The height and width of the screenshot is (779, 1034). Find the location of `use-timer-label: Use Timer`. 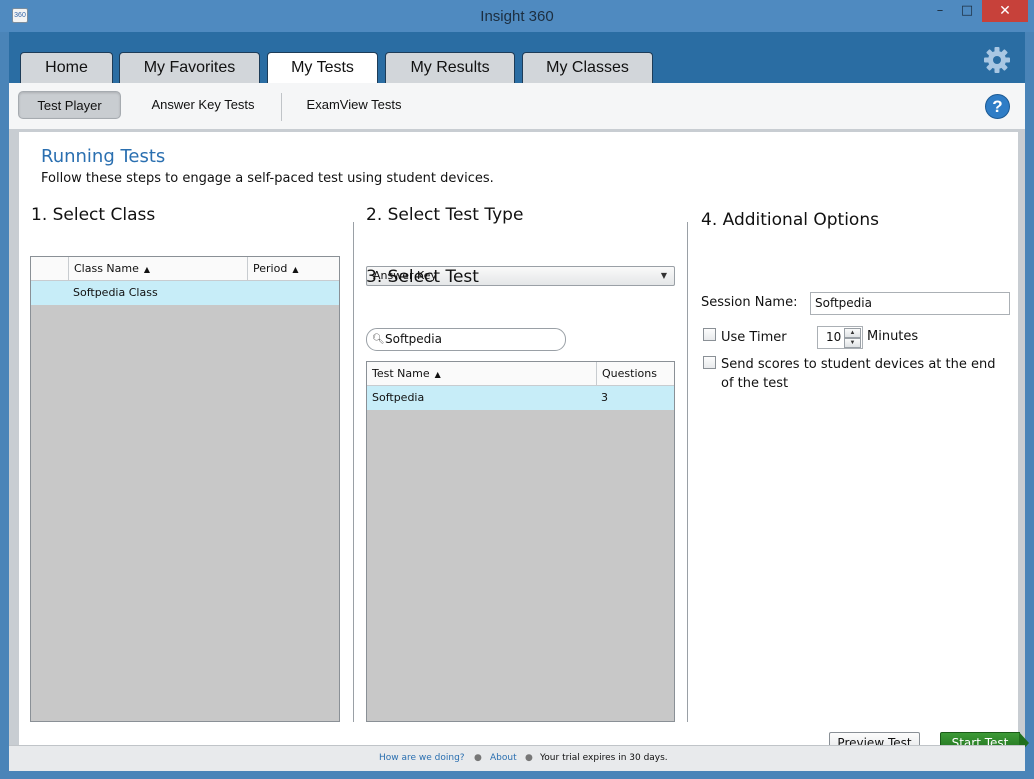

use-timer-label: Use Timer is located at coordinates (754, 337).